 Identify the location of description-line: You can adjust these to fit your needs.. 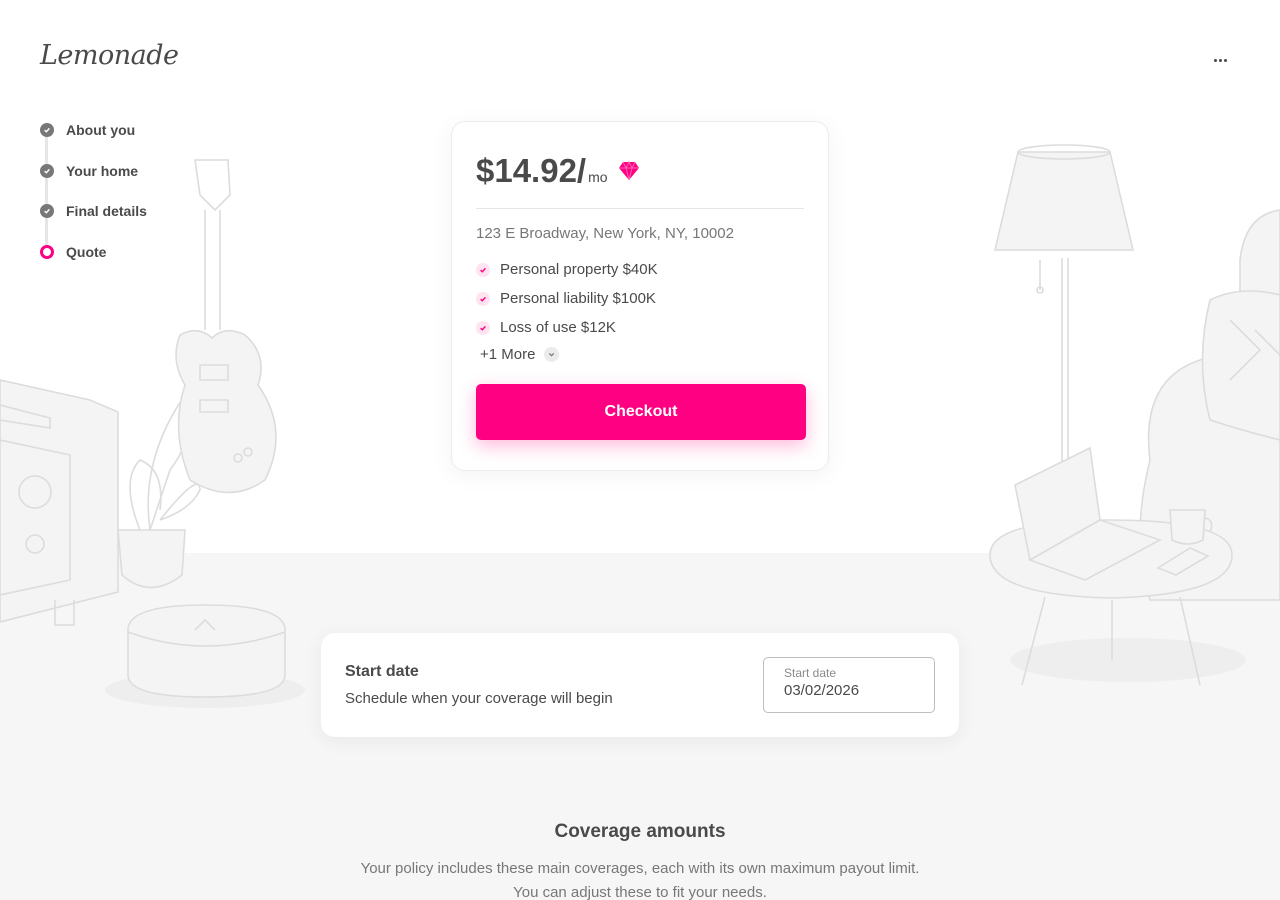
(640, 892).